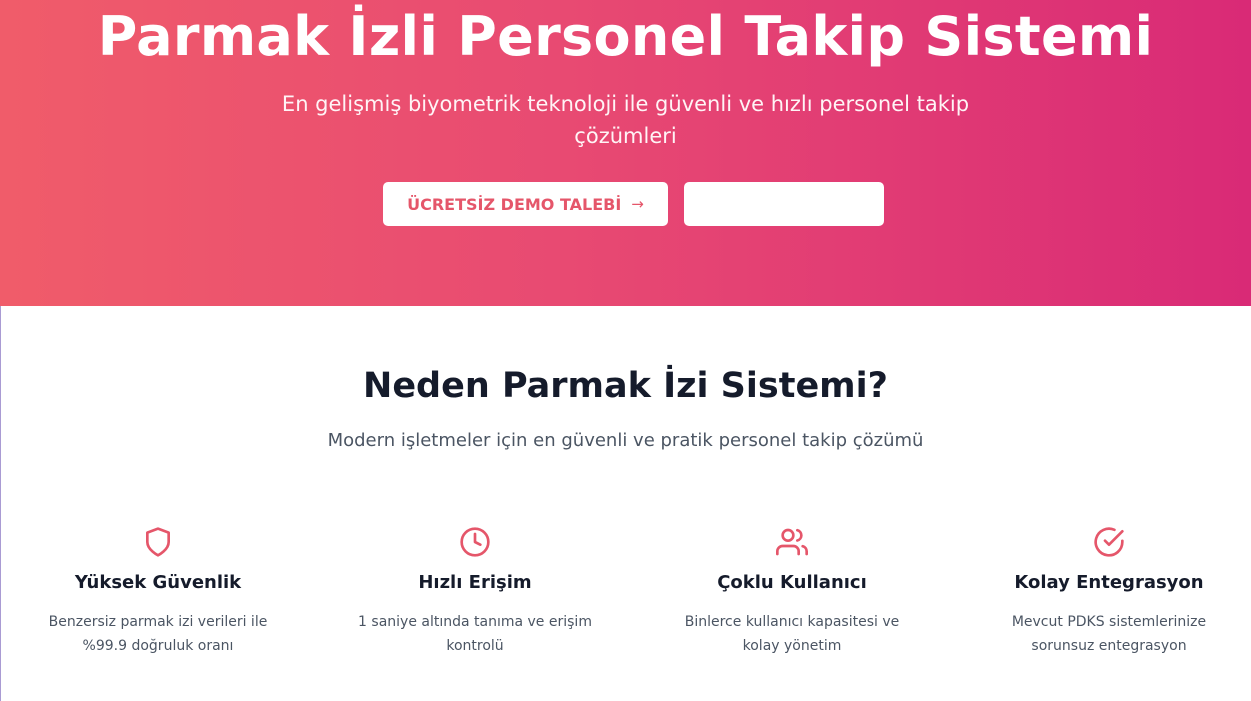 The image size is (1251, 701). What do you see at coordinates (158, 582) in the screenshot?
I see `feature-title: Yüksek Güvenlik` at bounding box center [158, 582].